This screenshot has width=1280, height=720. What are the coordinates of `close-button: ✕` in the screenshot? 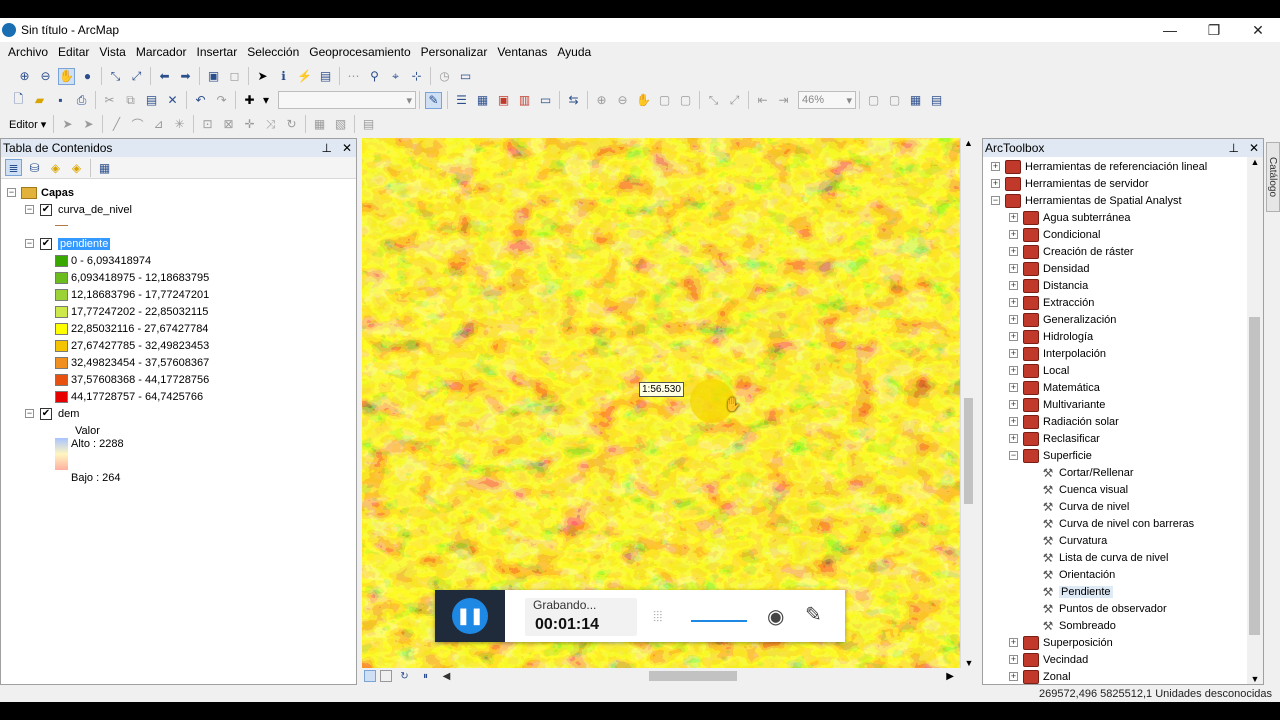 It's located at (1258, 30).